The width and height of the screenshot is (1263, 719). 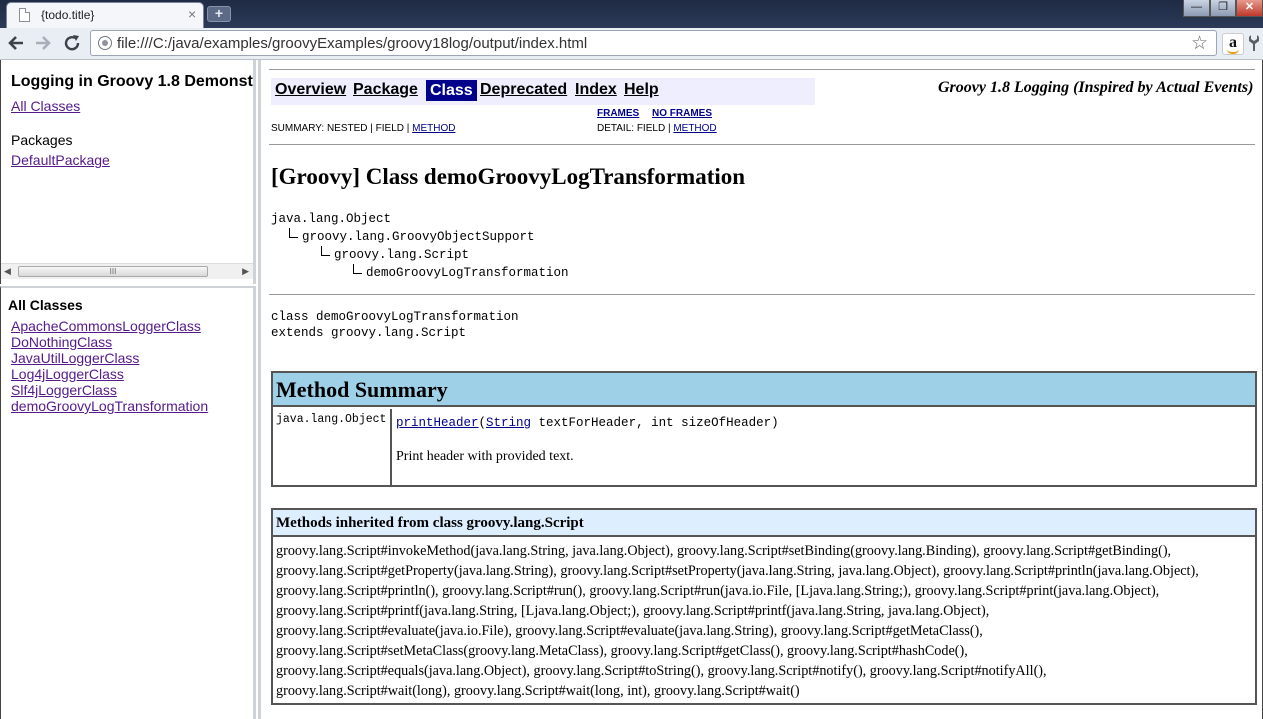 I want to click on detail-nav: DETAIL: FIELD | METHOD, so click(x=657, y=128).